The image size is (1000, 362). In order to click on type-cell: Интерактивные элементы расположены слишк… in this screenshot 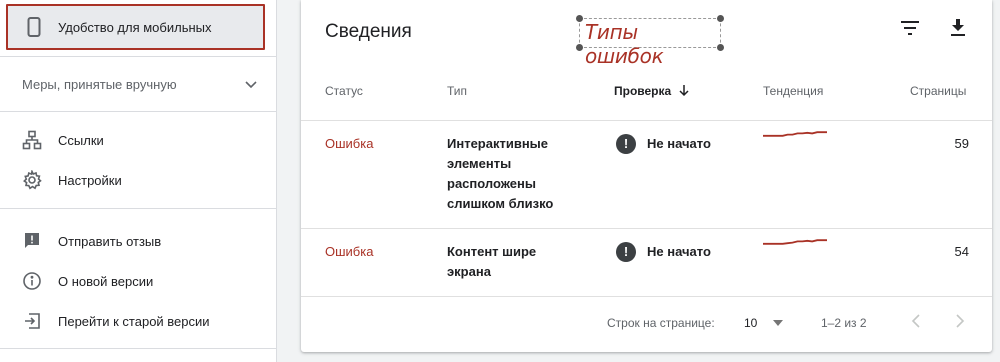, I will do `click(500, 173)`.